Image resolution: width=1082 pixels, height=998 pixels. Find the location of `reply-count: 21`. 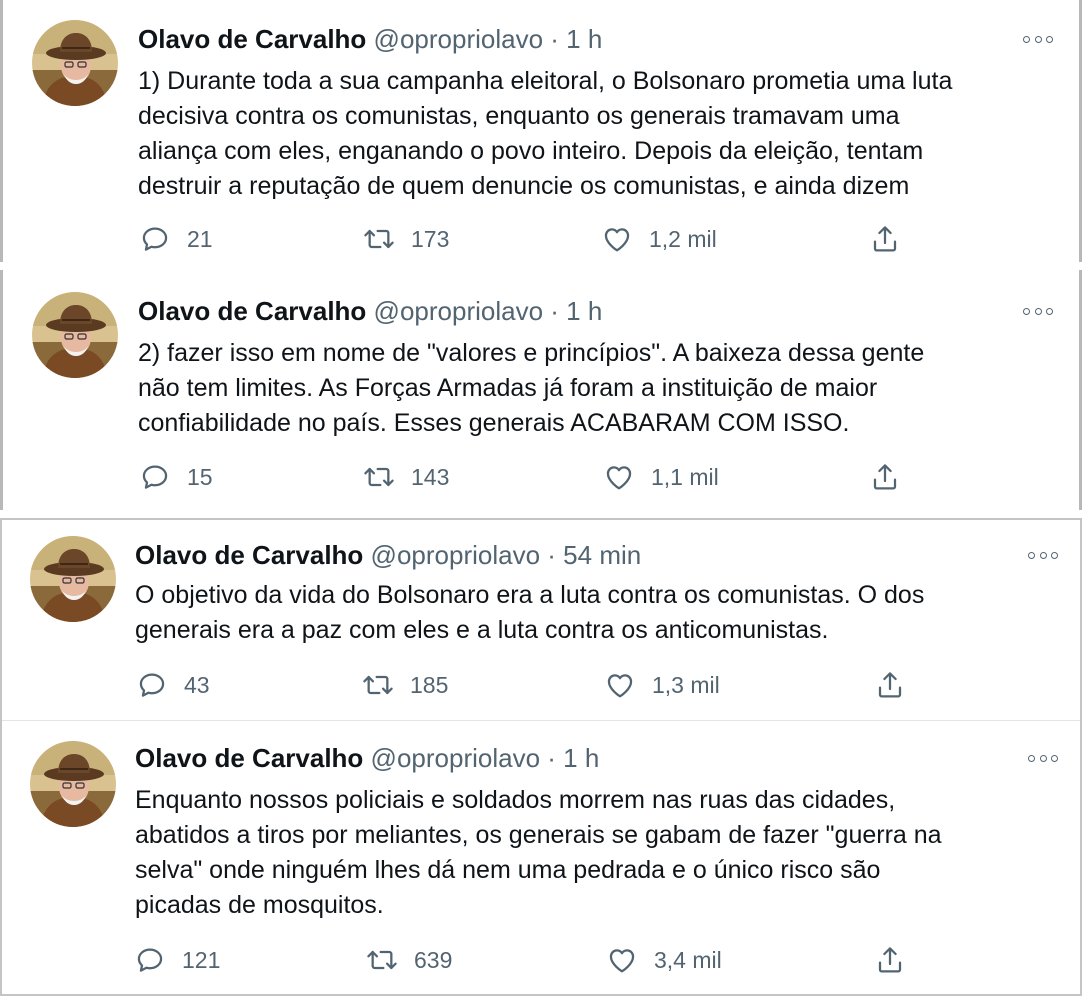

reply-count: 21 is located at coordinates (200, 238).